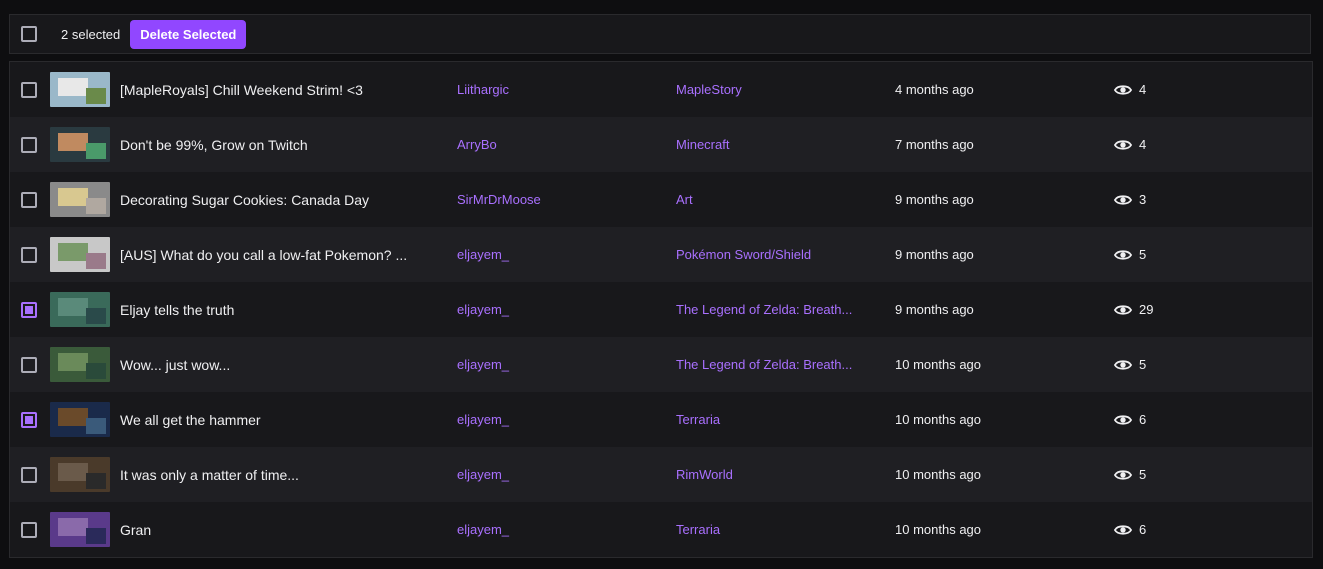 This screenshot has height=569, width=1323. Describe the element at coordinates (934, 144) in the screenshot. I see `video-date: 7 months ago` at that location.